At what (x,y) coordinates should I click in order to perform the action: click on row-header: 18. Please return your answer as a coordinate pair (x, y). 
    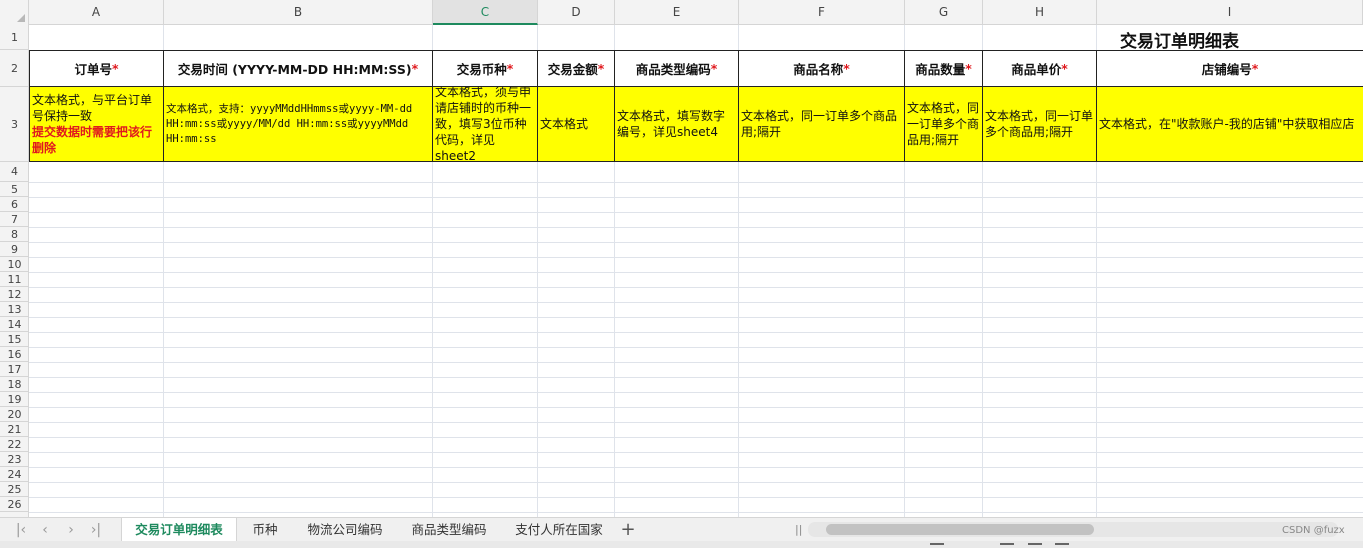
    Looking at the image, I should click on (14, 384).